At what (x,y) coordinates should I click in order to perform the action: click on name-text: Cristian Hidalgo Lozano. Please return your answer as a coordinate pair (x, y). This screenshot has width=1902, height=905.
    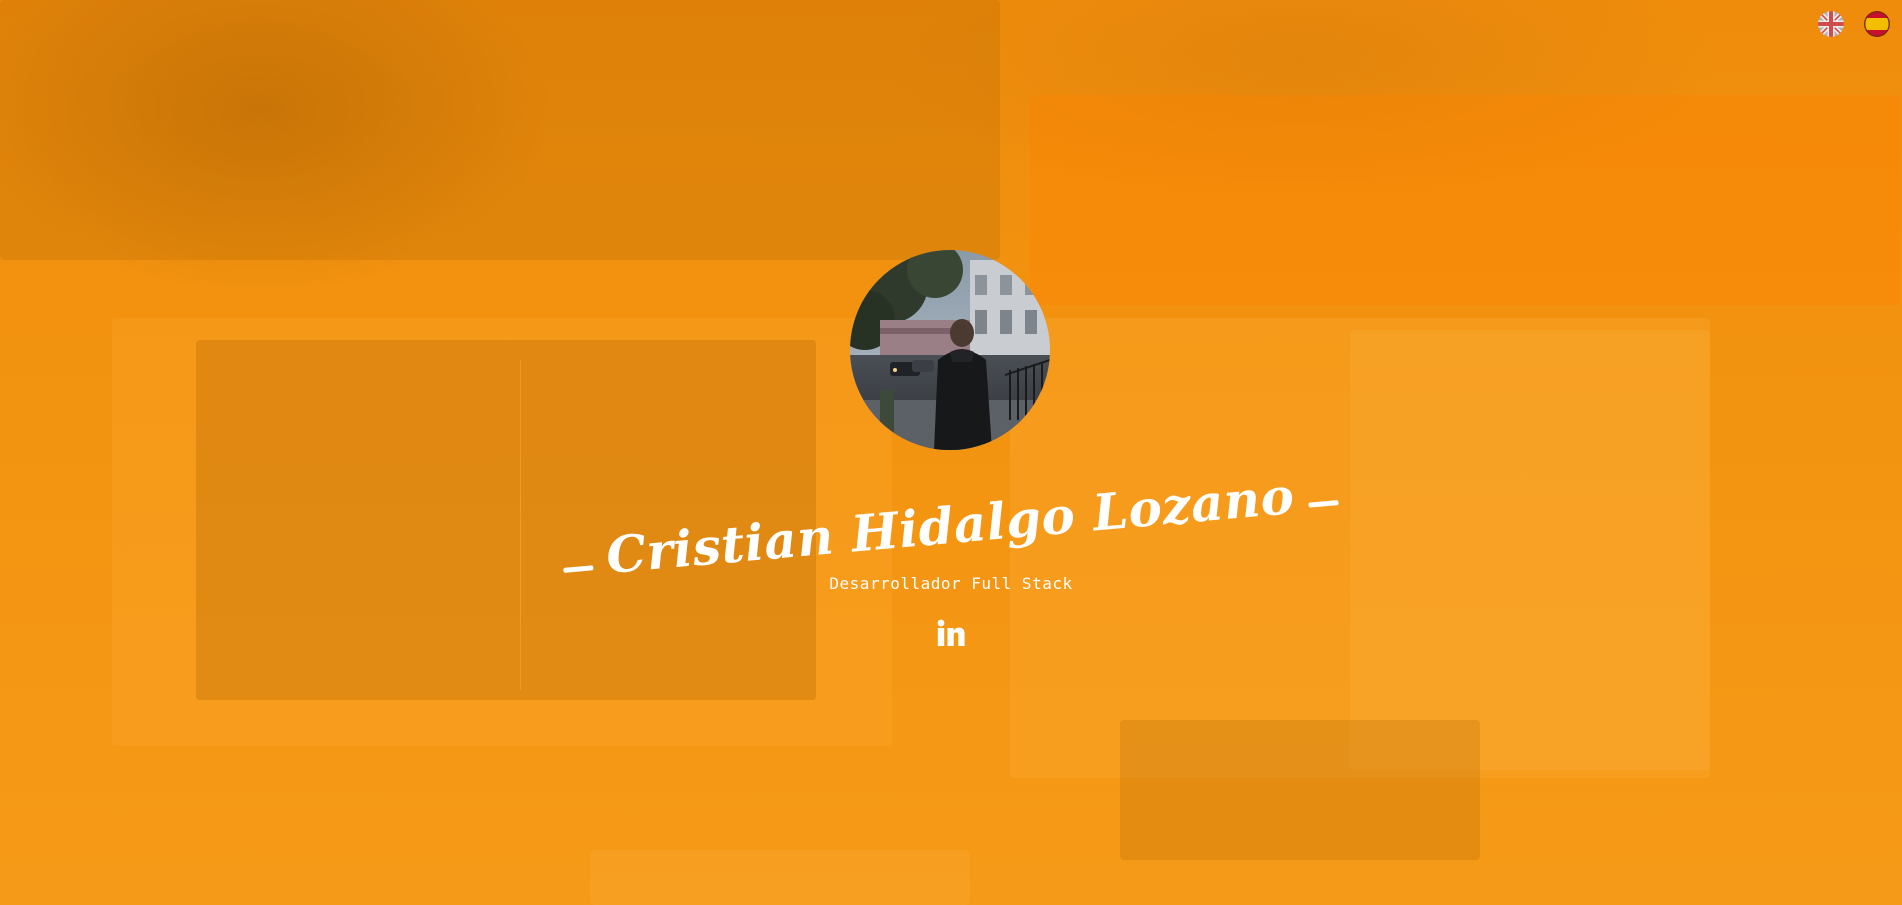
    Looking at the image, I should click on (950, 525).